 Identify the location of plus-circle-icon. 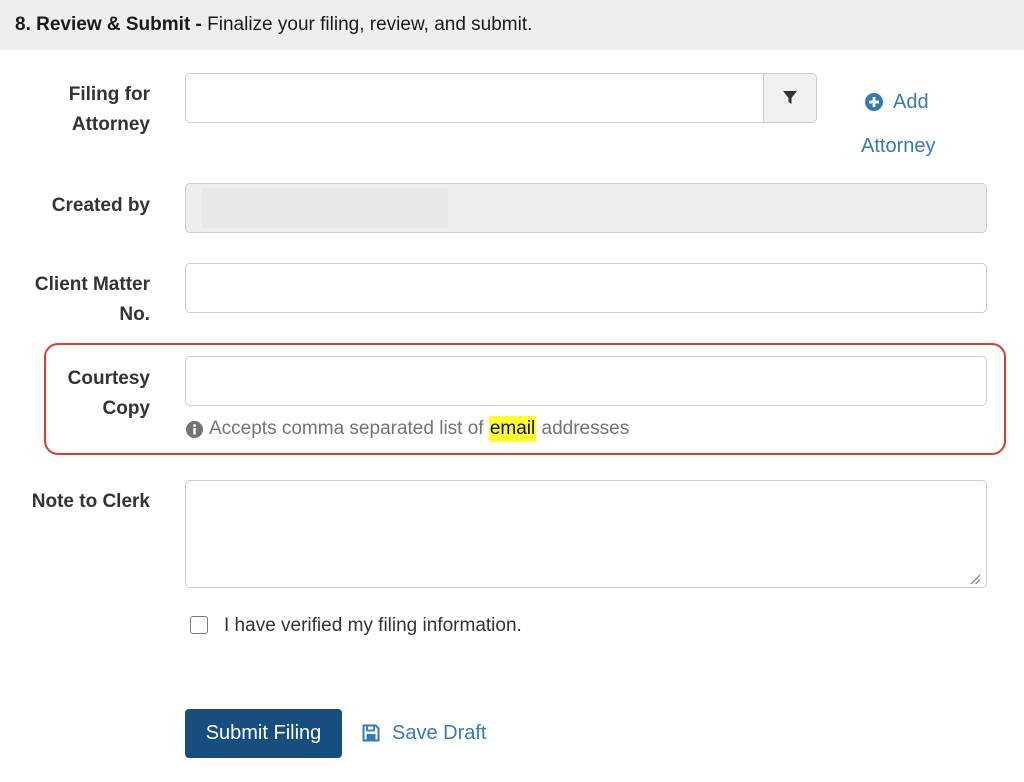
(874, 102).